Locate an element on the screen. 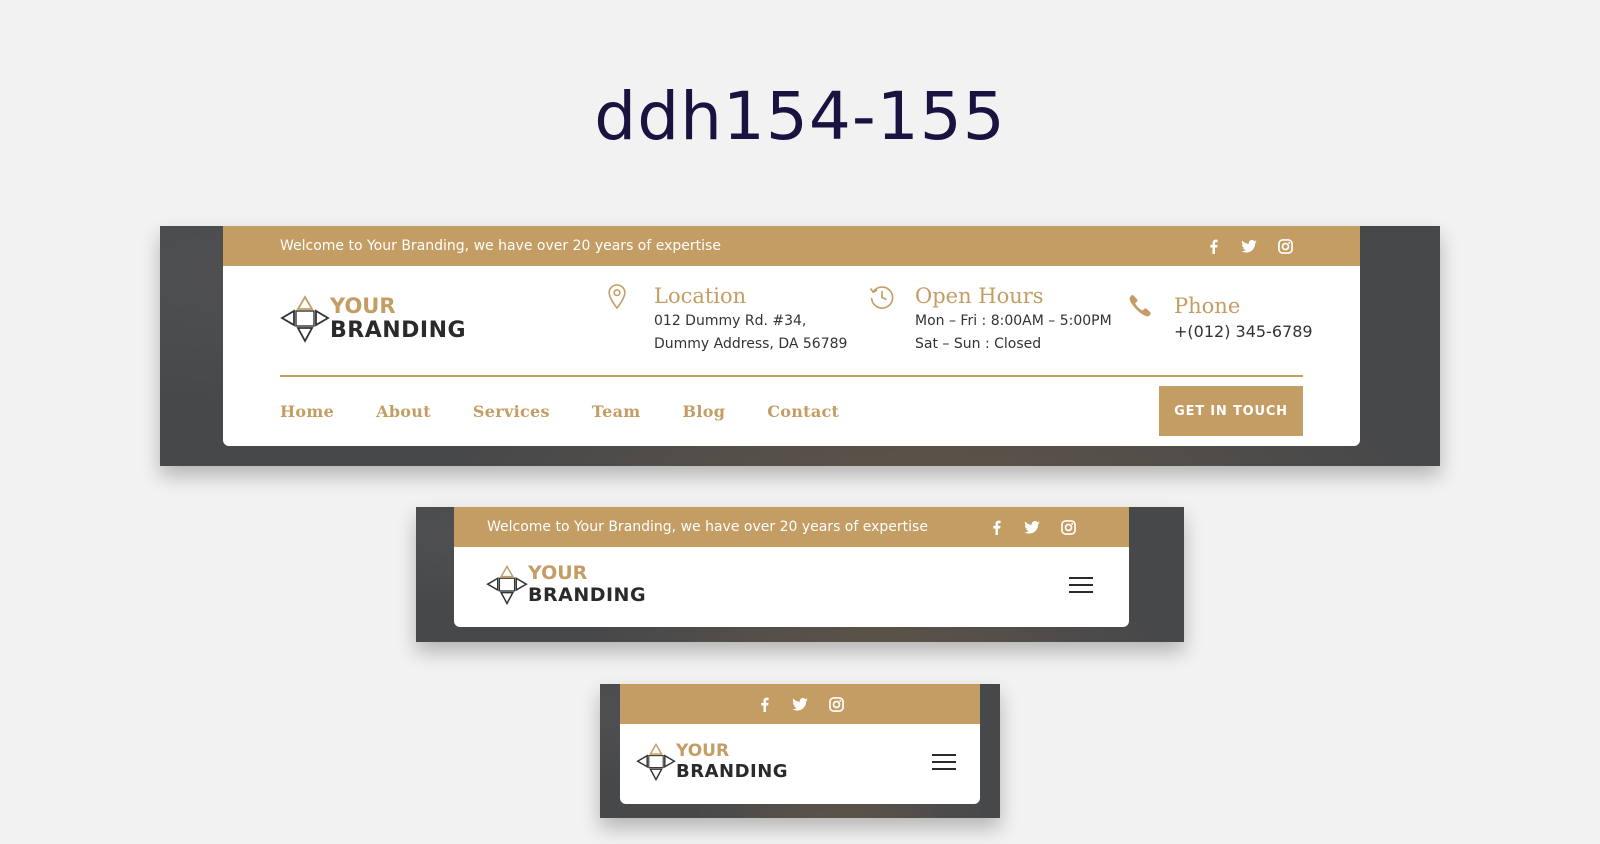 Image resolution: width=1600 pixels, height=844 pixels. clock-history-icon is located at coordinates (892, 319).